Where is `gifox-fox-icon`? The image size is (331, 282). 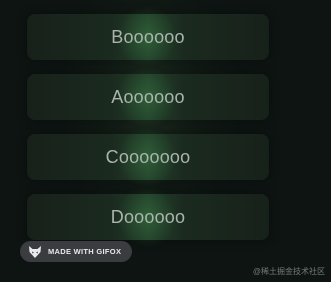 gifox-fox-icon is located at coordinates (35, 252).